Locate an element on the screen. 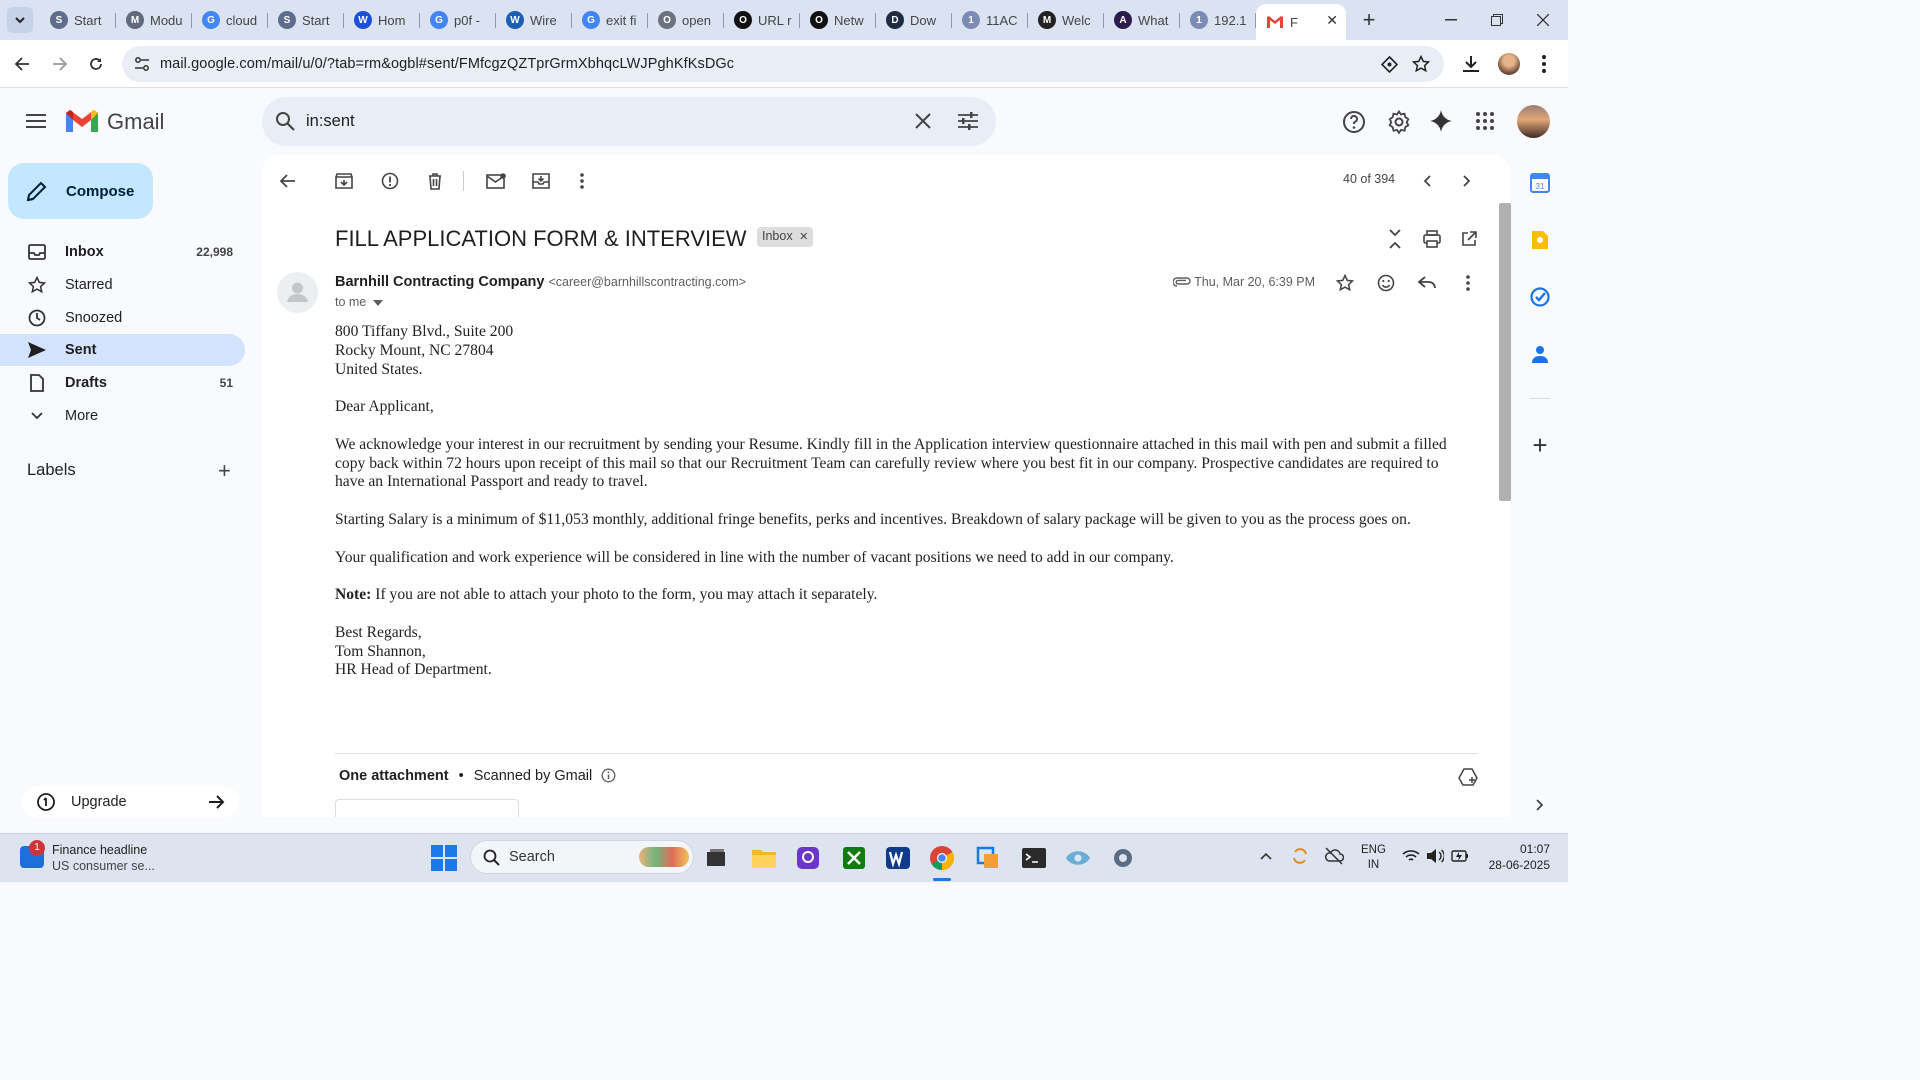 The width and height of the screenshot is (1920, 1080). move-to-icon is located at coordinates (541, 181).